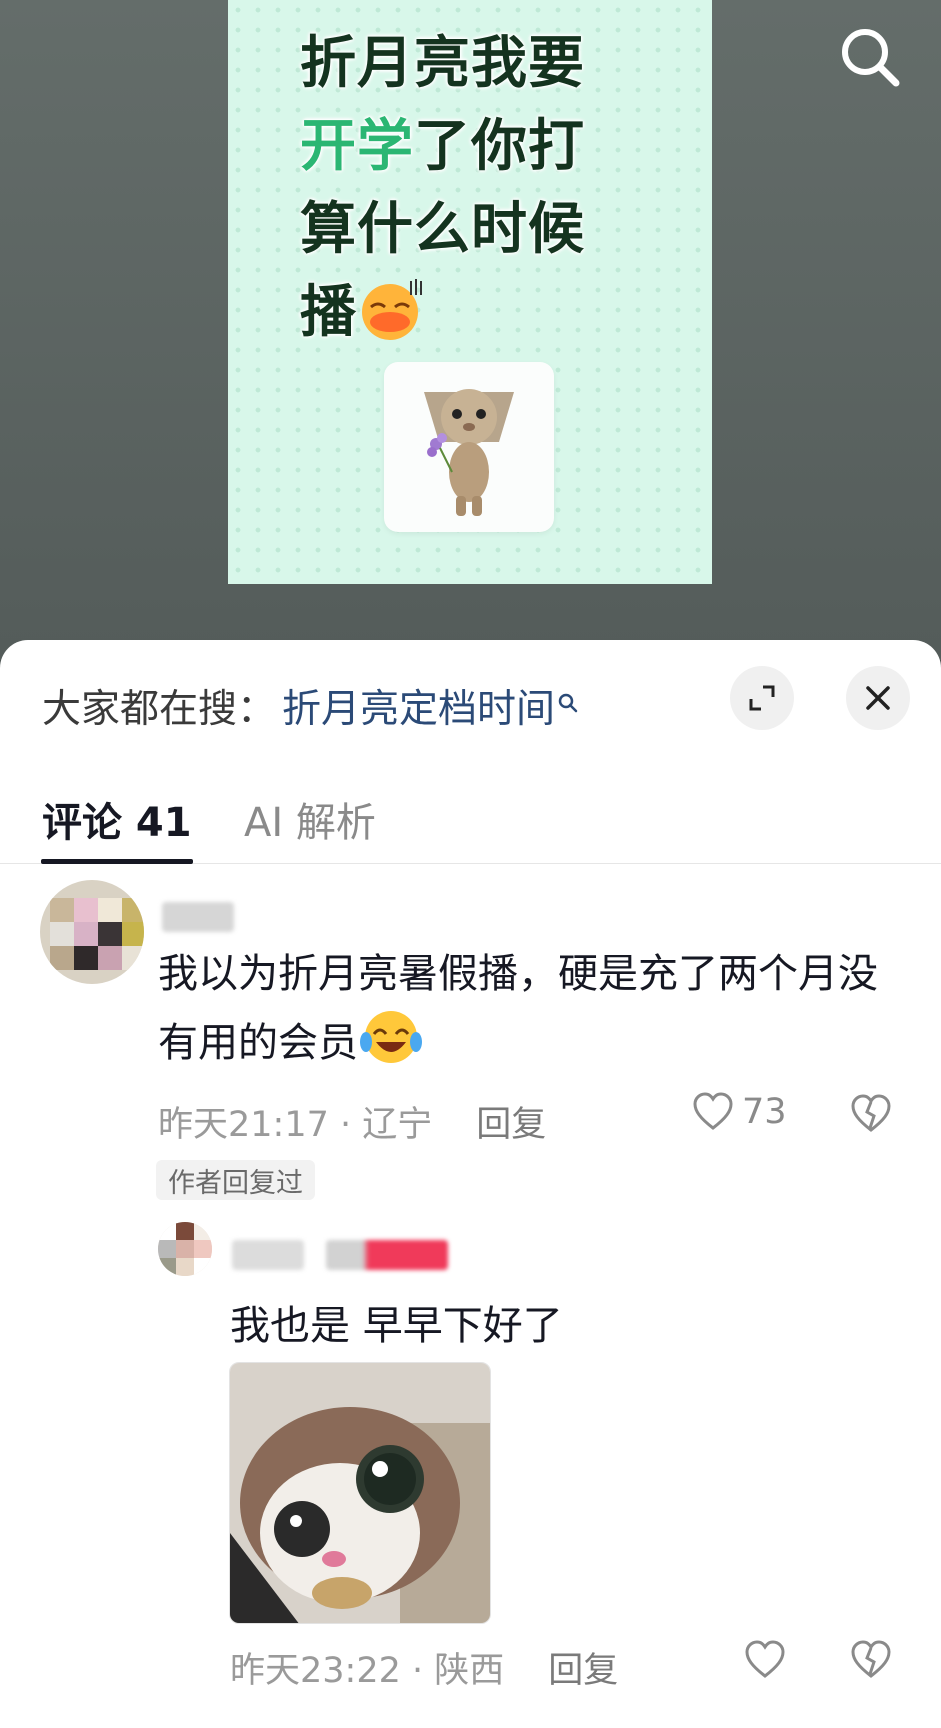 The width and height of the screenshot is (941, 1728). I want to click on like-button, so click(769, 1660).